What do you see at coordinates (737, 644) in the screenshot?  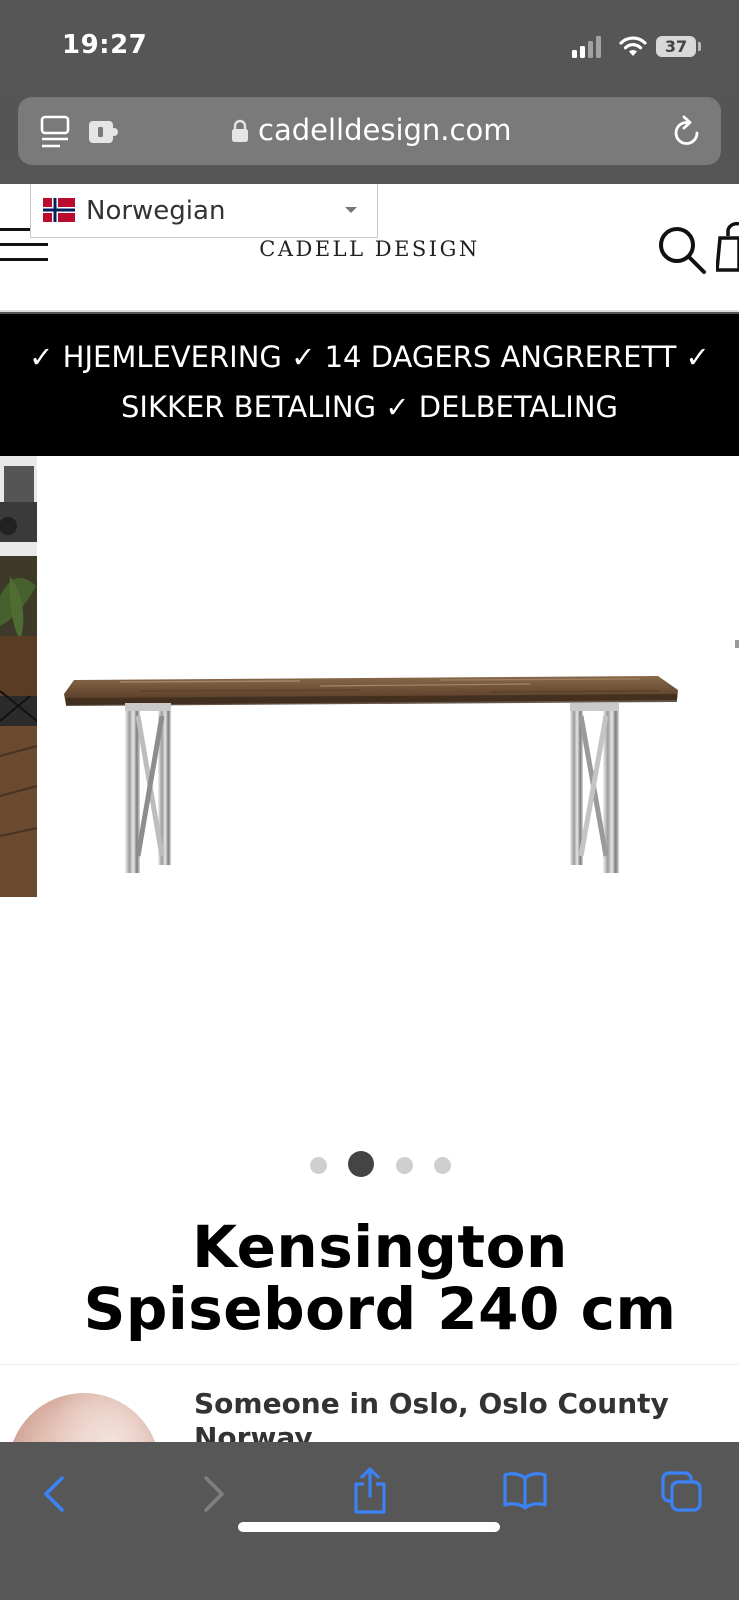 I see `next-slide-peek` at bounding box center [737, 644].